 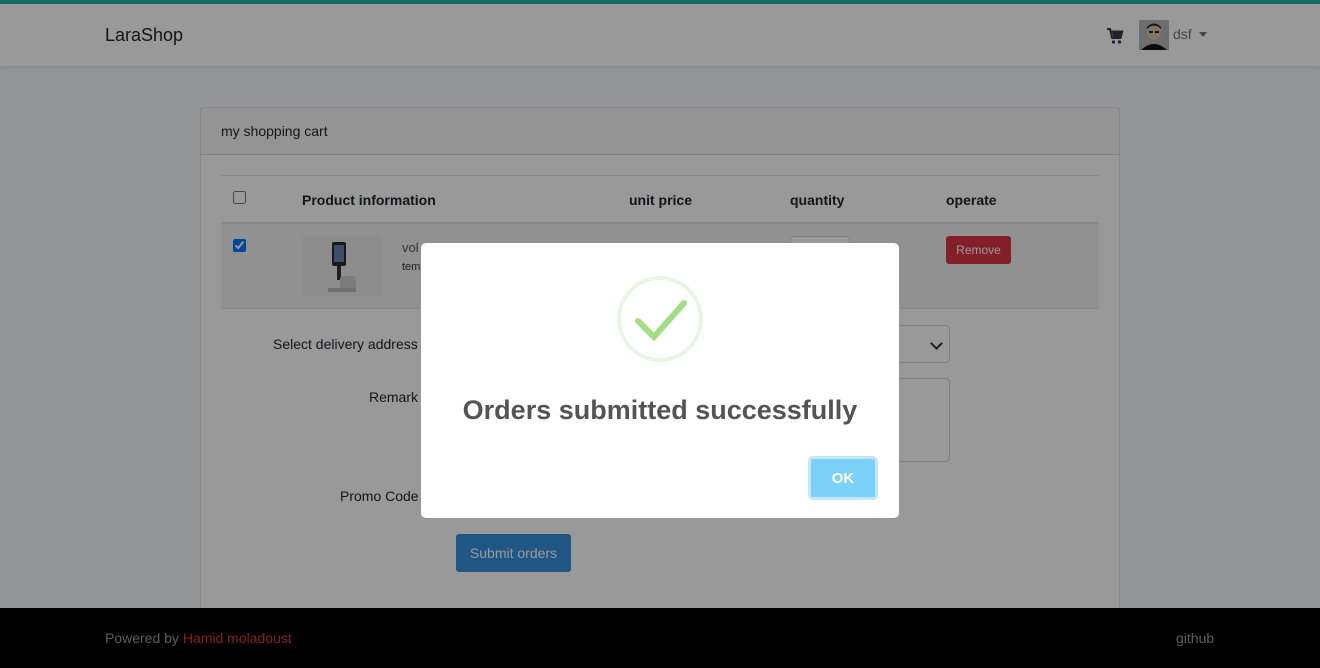 I want to click on success-dialog: Orders submitted successfully OK, so click(x=660, y=380).